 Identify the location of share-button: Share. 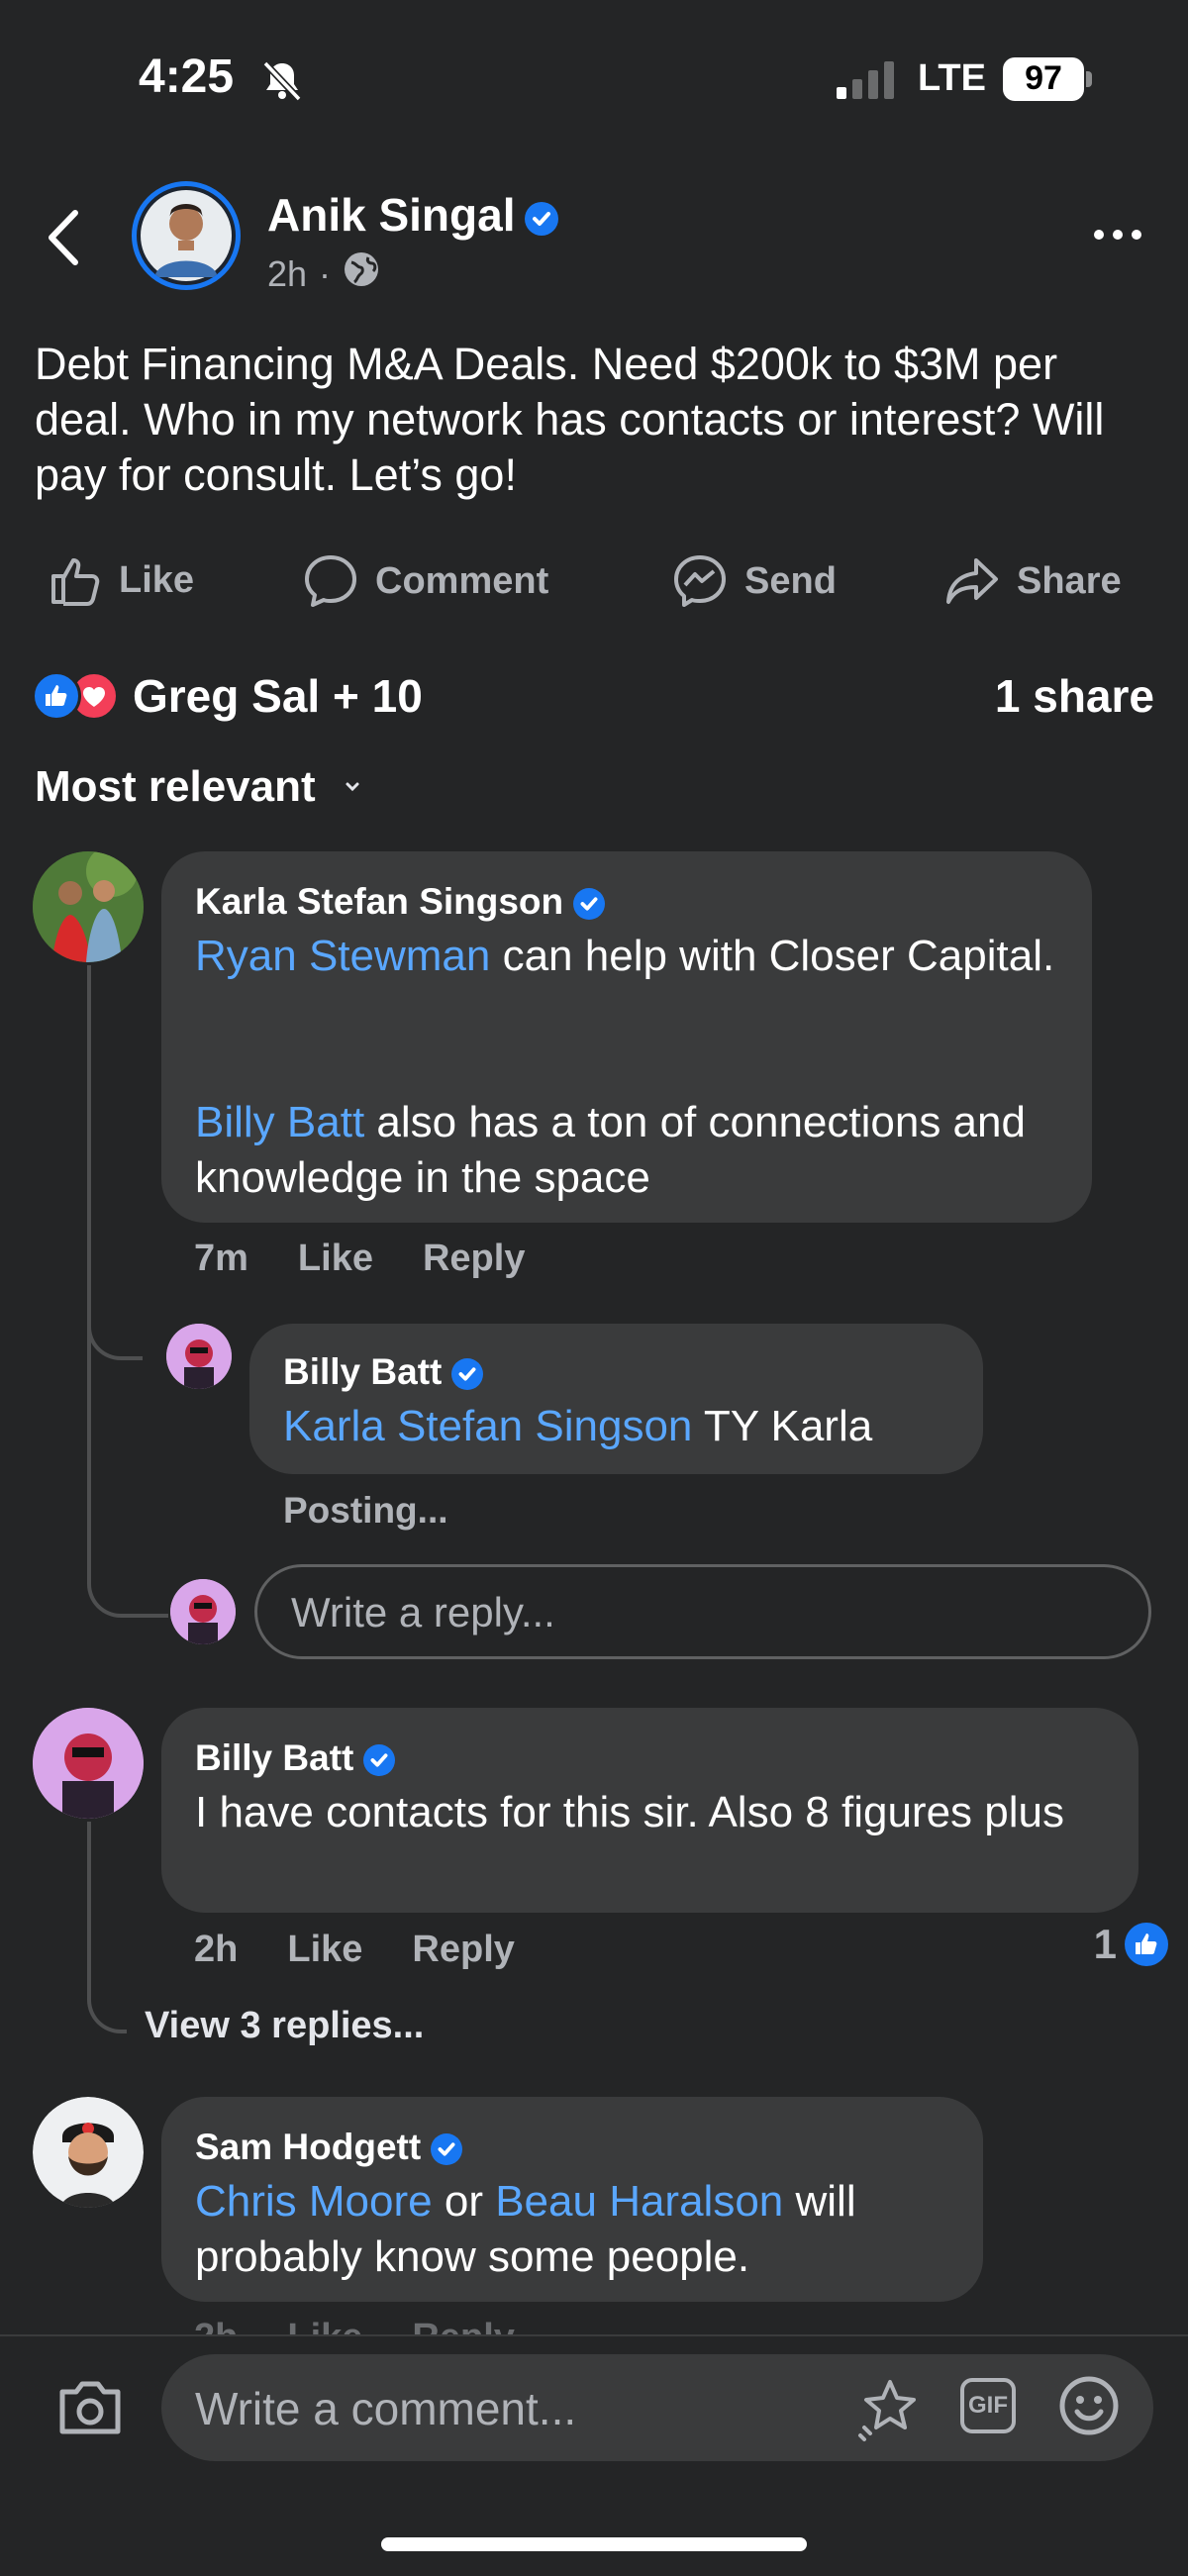
(1033, 581).